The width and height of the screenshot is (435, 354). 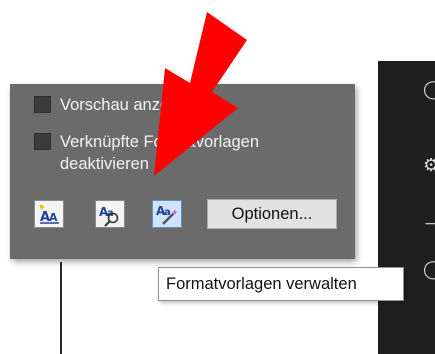 I want to click on red-arrow-annotation, so click(x=200, y=94).